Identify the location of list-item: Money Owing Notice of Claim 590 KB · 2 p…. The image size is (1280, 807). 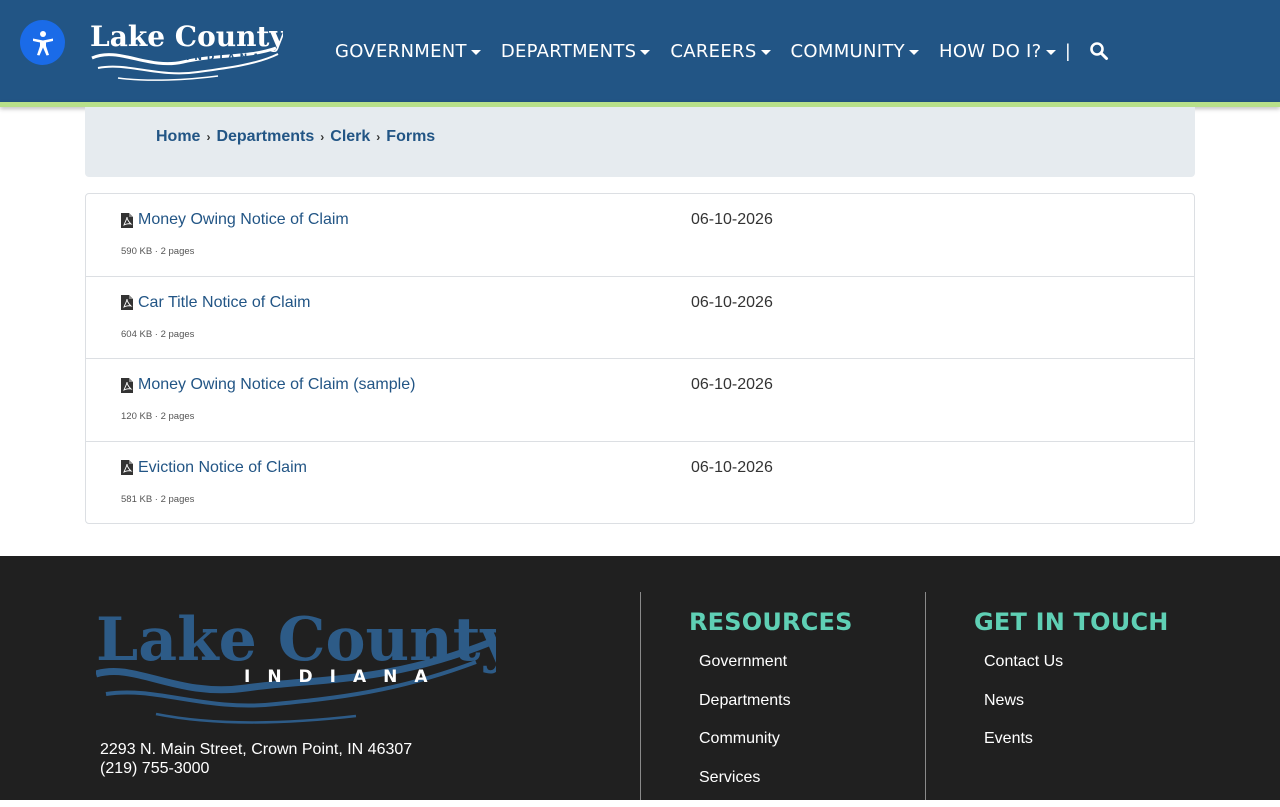
(640, 235).